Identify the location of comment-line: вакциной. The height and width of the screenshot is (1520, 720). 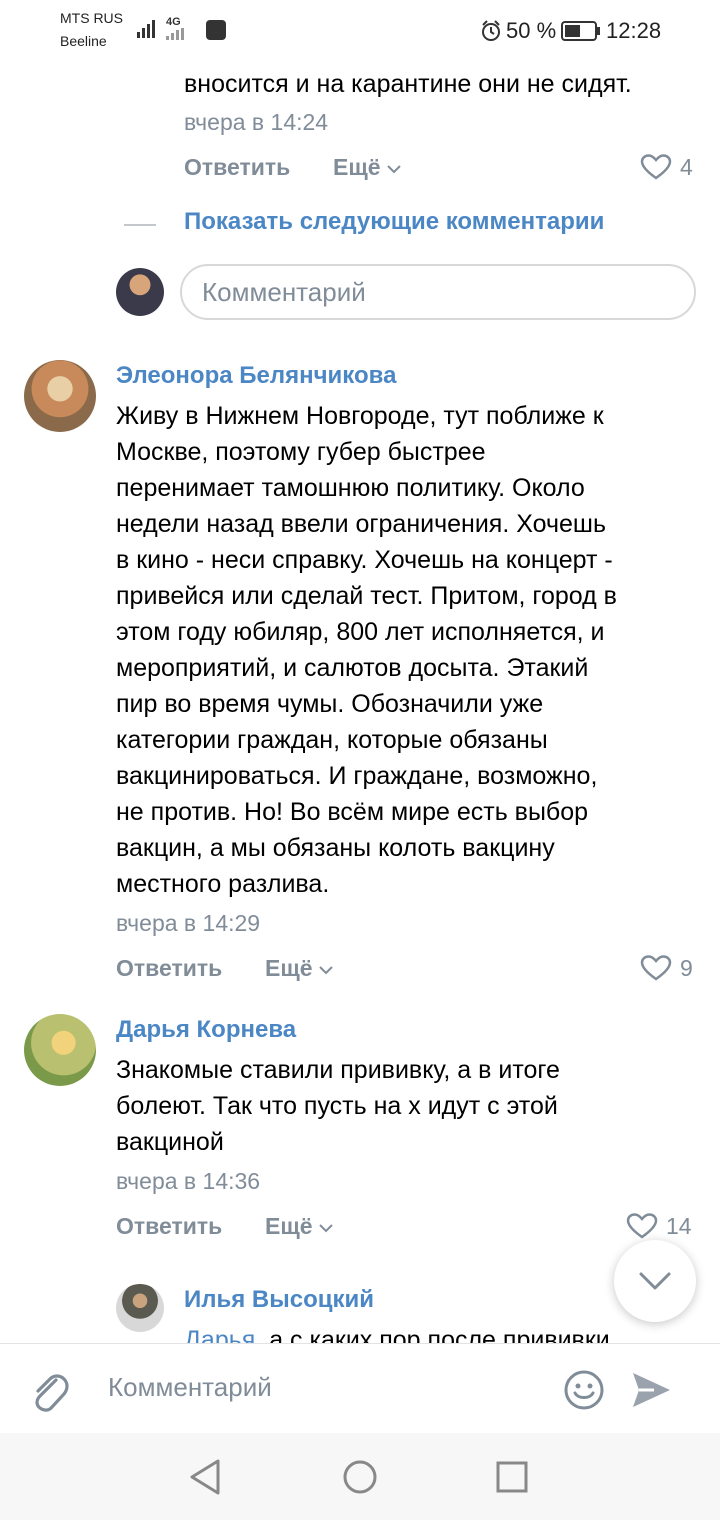
(170, 1142).